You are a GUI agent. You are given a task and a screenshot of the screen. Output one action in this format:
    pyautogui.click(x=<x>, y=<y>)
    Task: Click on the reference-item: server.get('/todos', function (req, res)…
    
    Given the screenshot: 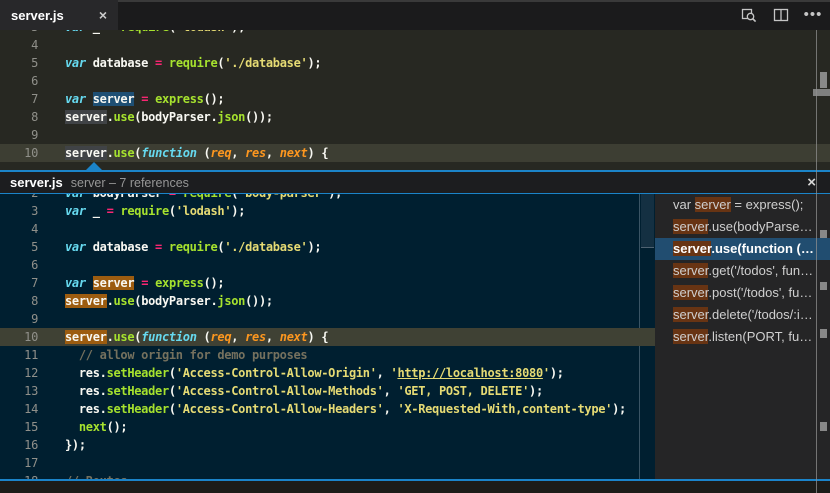 What is the action you would take?
    pyautogui.click(x=742, y=271)
    